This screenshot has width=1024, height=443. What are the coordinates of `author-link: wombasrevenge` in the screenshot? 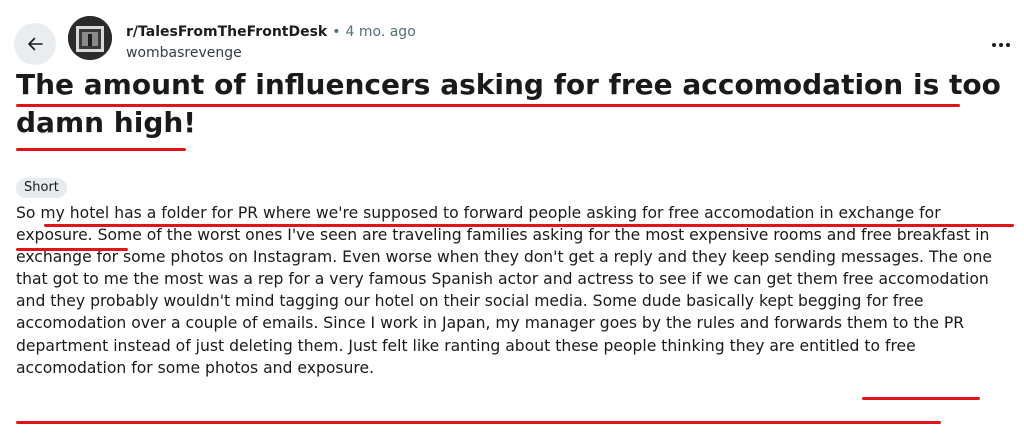 It's located at (184, 53).